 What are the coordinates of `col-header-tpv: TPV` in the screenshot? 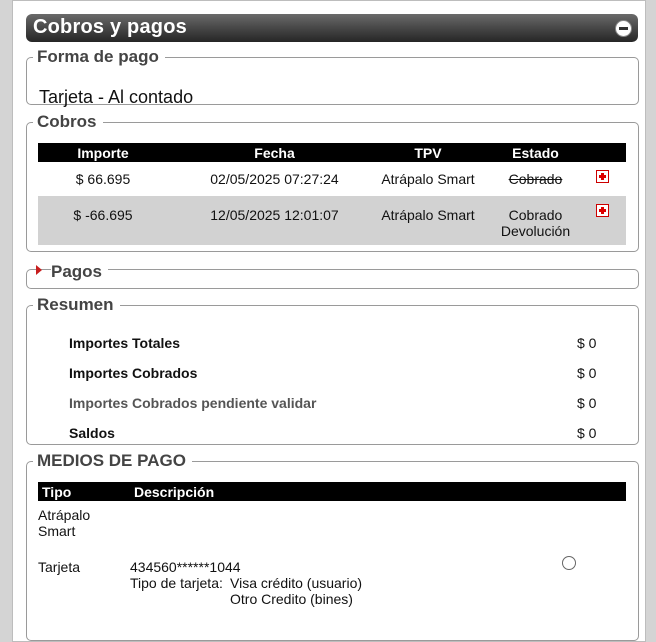 It's located at (428, 152).